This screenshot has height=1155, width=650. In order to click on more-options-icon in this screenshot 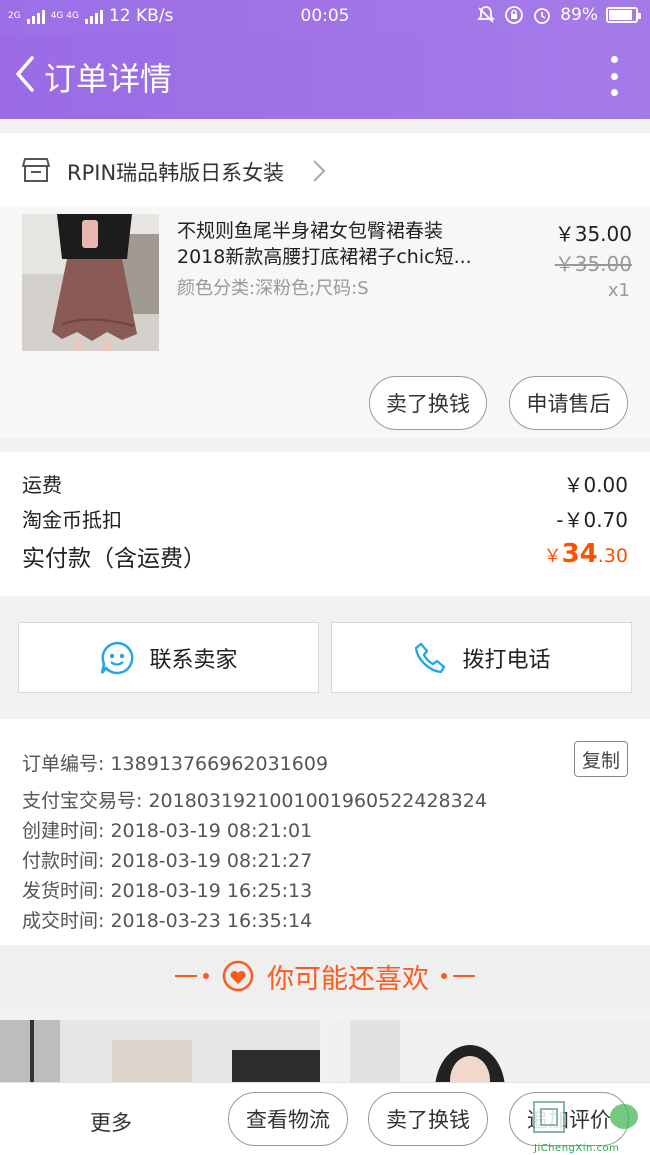, I will do `click(614, 76)`.